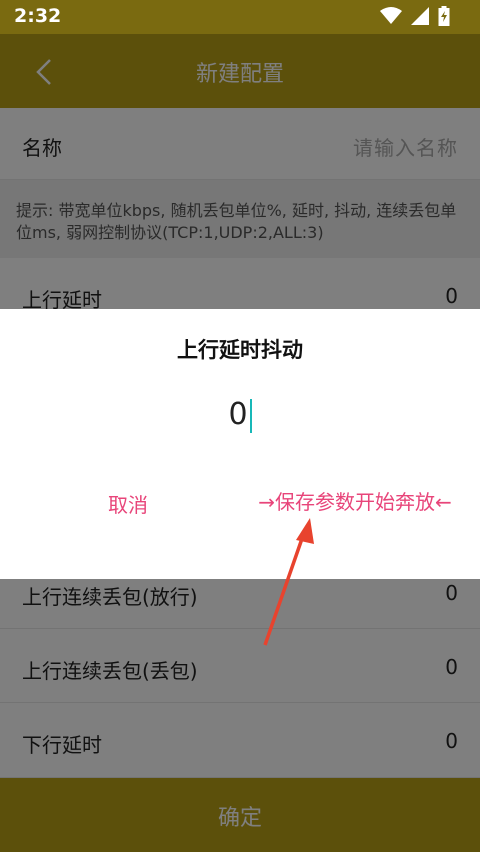 This screenshot has height=852, width=480. What do you see at coordinates (355, 502) in the screenshot?
I see `save-button: →保存参数开始奔放←` at bounding box center [355, 502].